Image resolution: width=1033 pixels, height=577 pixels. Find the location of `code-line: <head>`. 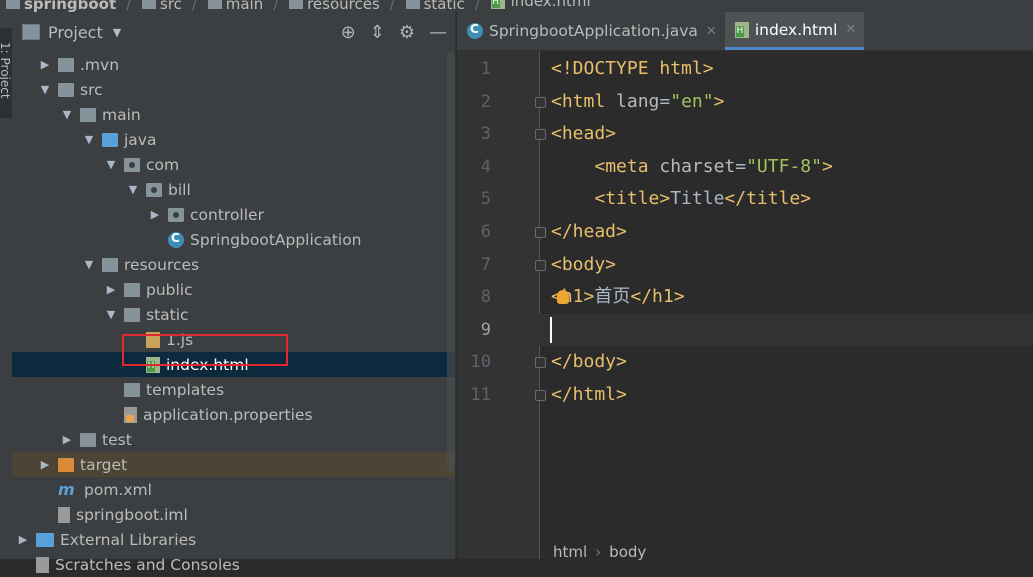

code-line: <head> is located at coordinates (583, 134).